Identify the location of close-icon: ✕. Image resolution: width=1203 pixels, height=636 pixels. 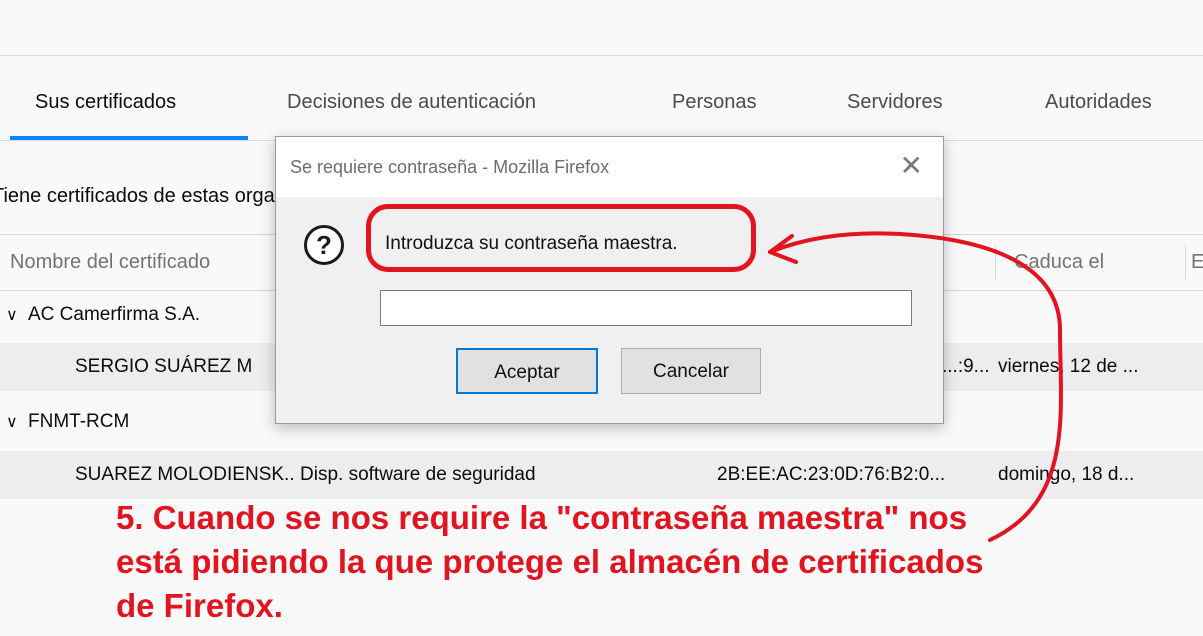
(911, 166).